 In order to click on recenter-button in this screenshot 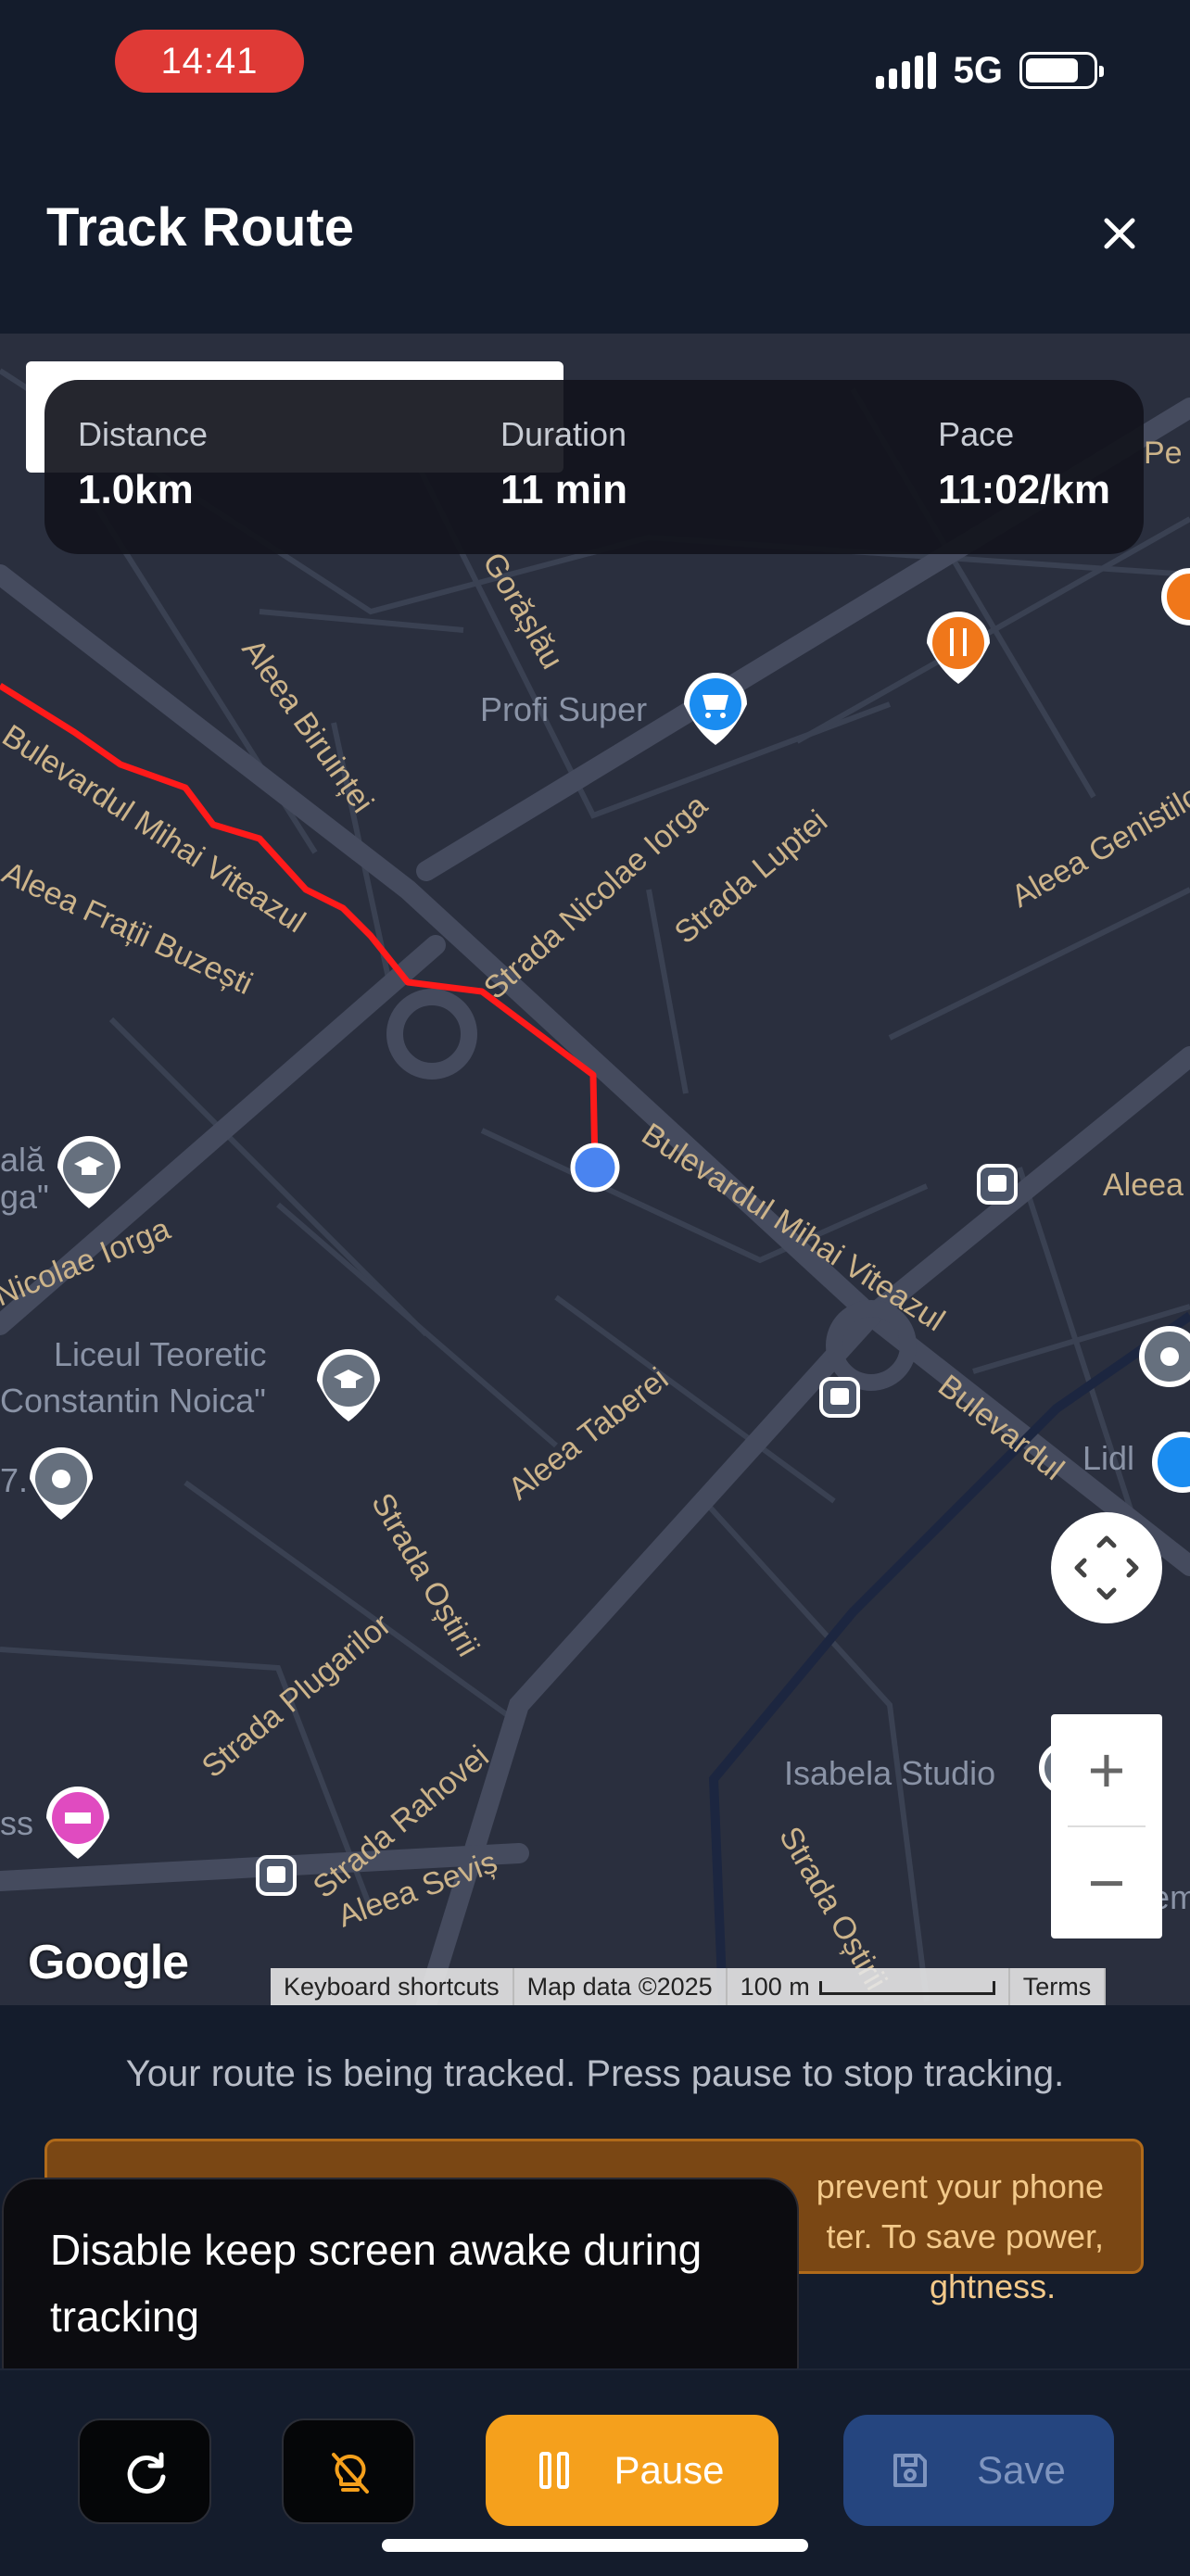, I will do `click(1106, 1567)`.